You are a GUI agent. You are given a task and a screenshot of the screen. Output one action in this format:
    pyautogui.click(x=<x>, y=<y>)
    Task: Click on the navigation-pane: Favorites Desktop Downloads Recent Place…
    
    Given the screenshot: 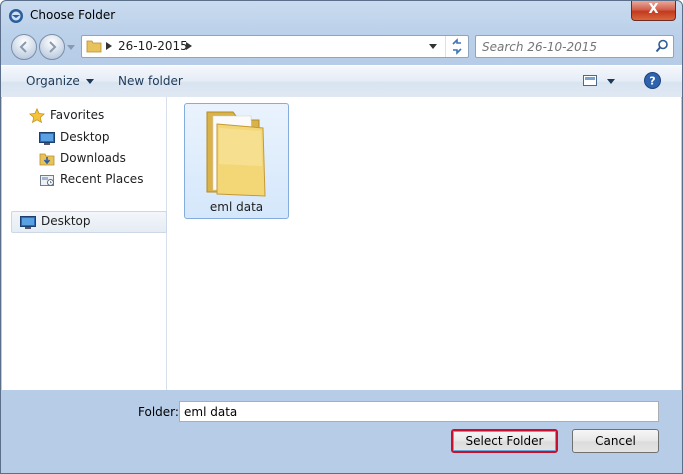 What is the action you would take?
    pyautogui.click(x=84, y=243)
    